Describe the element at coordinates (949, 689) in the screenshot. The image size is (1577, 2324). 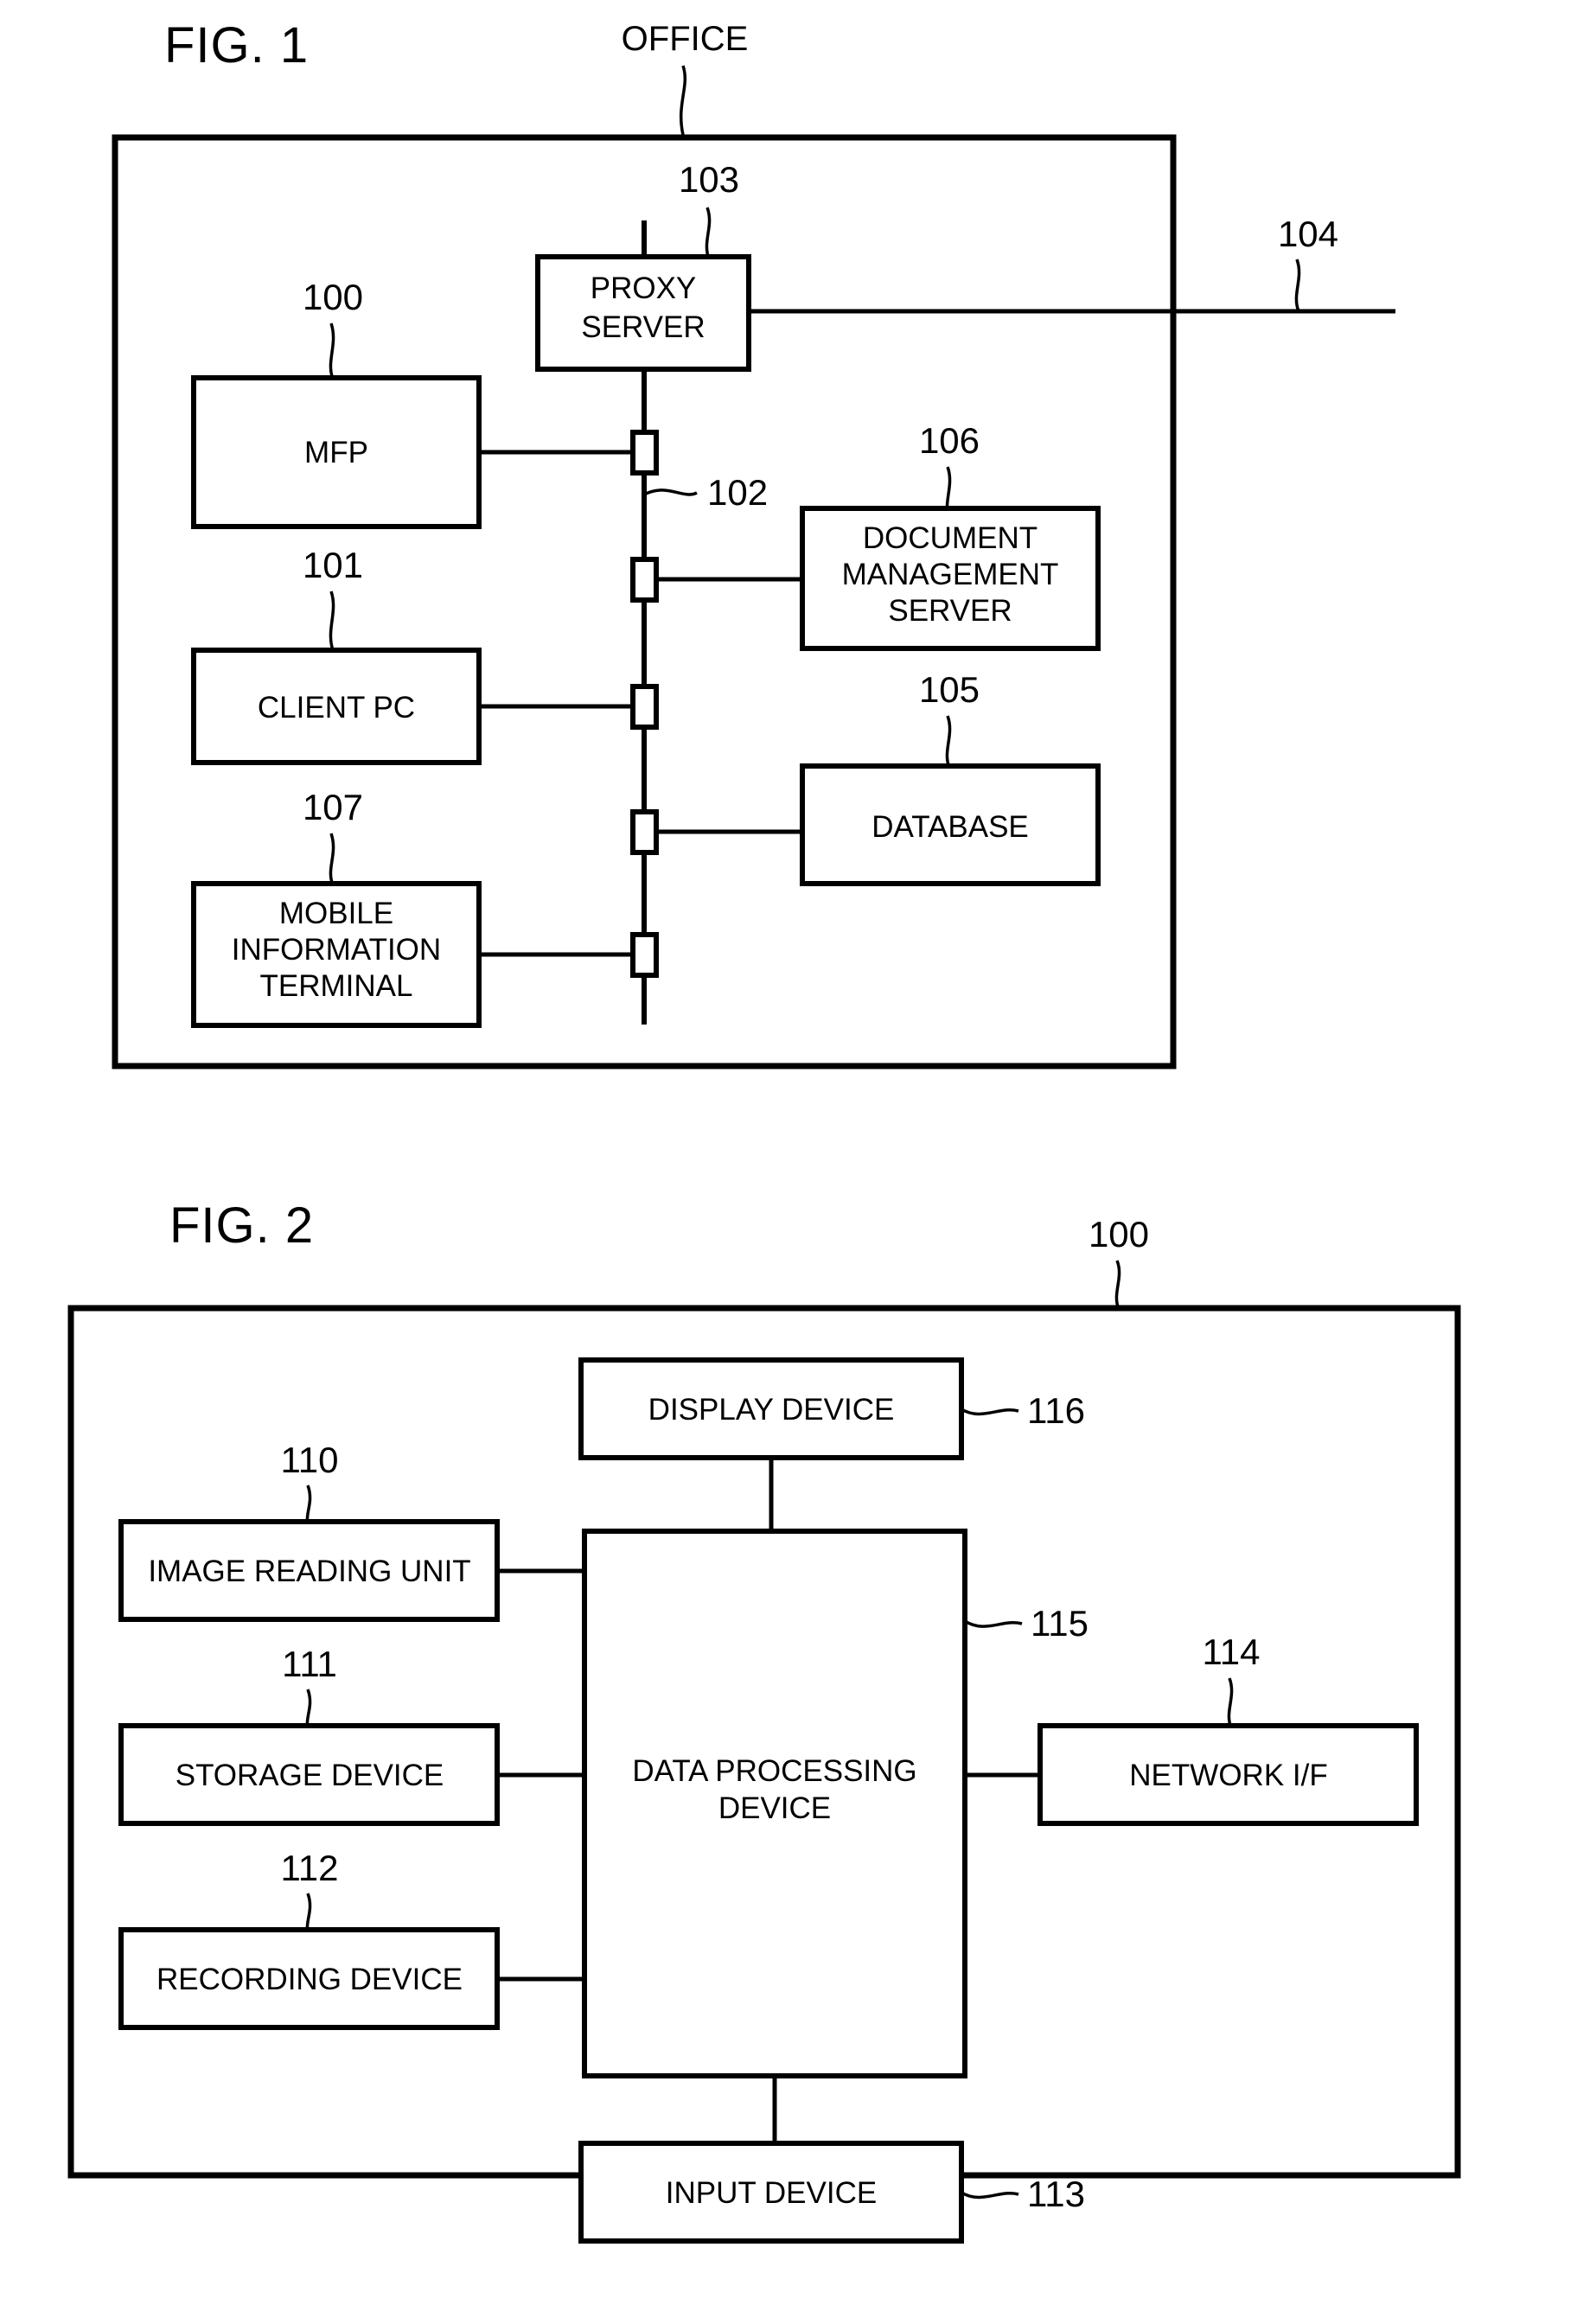
I see `ref-105-label: 105` at that location.